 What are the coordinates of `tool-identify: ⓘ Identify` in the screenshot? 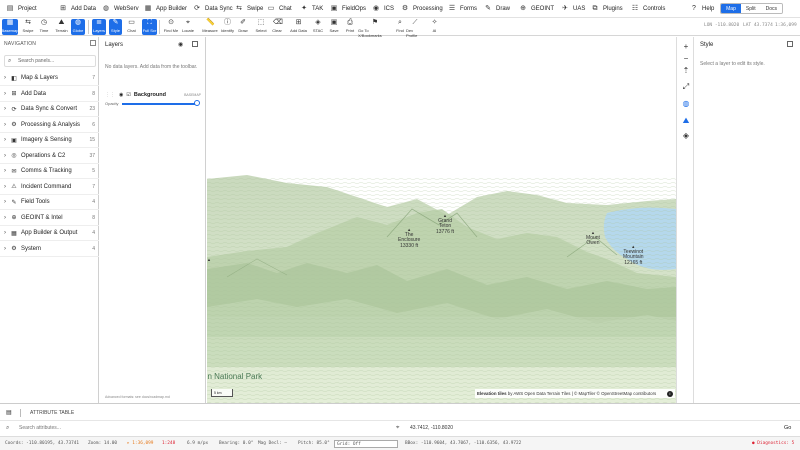 It's located at (227, 27).